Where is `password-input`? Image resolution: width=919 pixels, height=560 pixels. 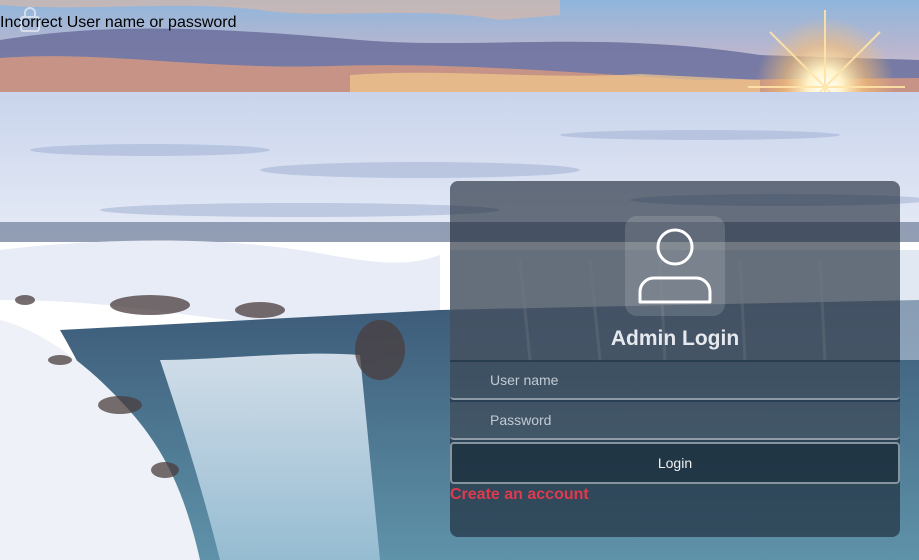
password-input is located at coordinates (675, 421).